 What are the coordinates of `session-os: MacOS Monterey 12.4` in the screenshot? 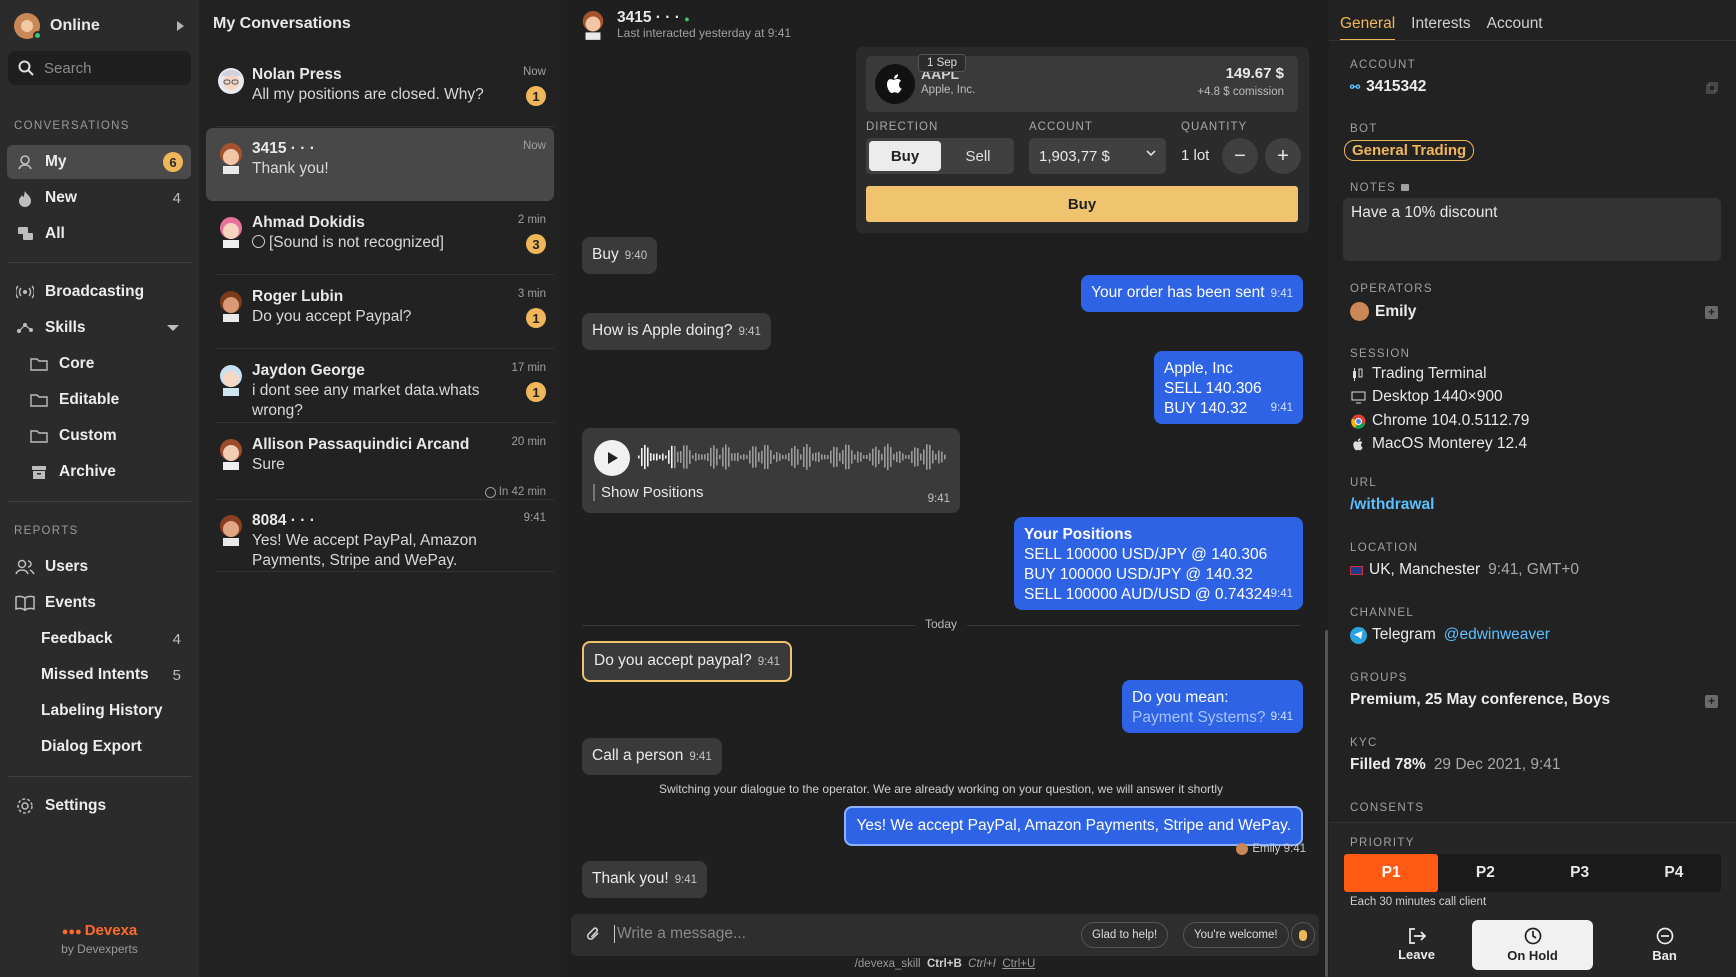 It's located at (1438, 444).